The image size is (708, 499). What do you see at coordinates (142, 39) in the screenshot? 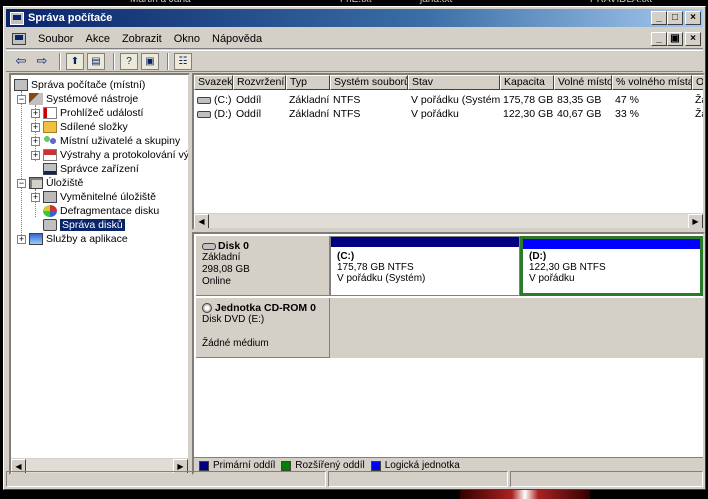
I see `menu-view: Zobrazit` at bounding box center [142, 39].